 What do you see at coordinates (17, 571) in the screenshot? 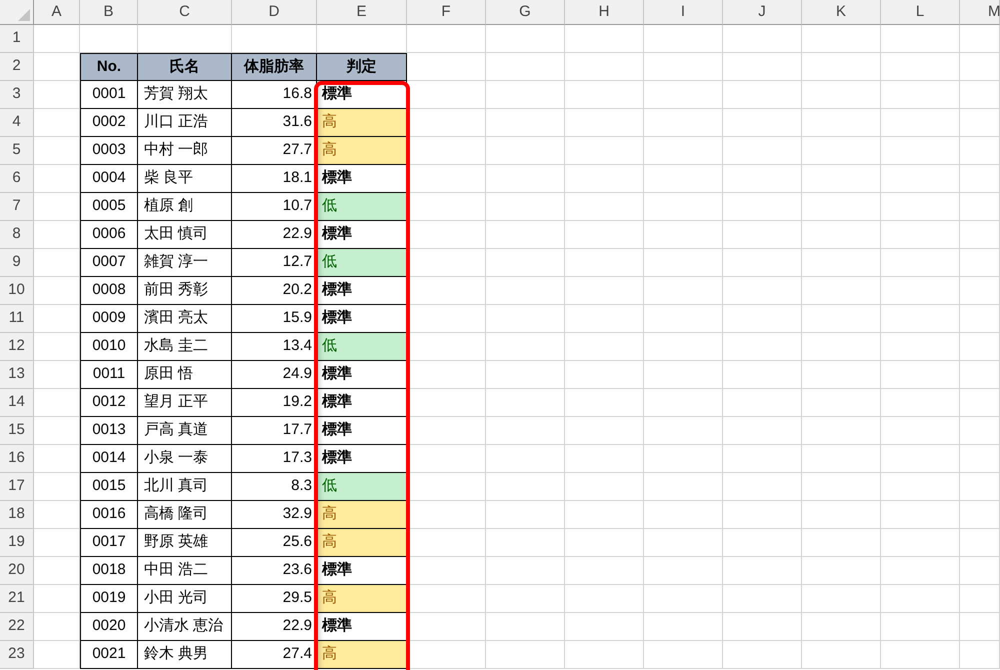
I see `row-header: 20` at bounding box center [17, 571].